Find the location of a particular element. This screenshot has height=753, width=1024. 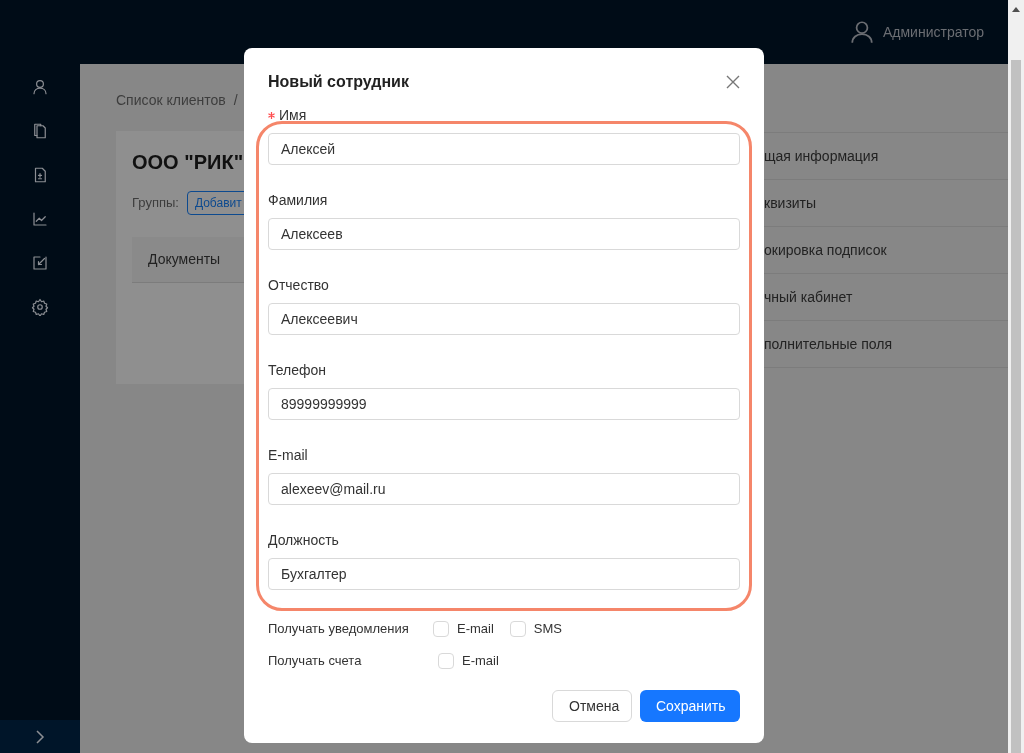

input-field: alexeev@mail.ru is located at coordinates (504, 489).